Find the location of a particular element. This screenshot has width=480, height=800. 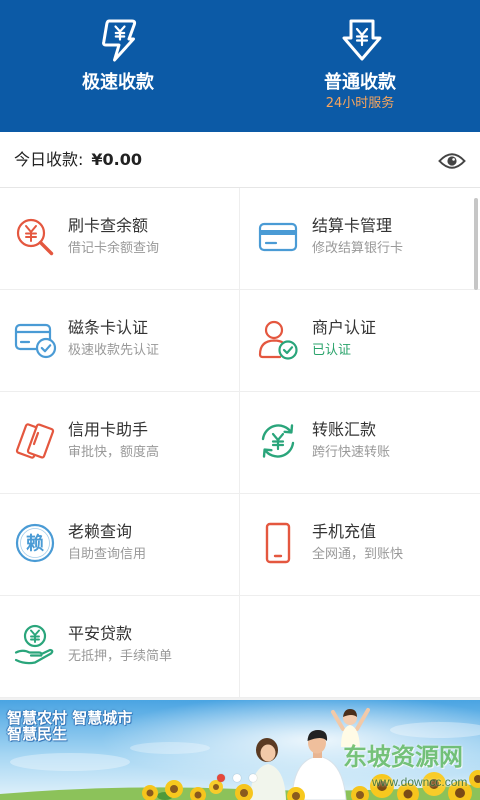

scrollbar is located at coordinates (476, 244).